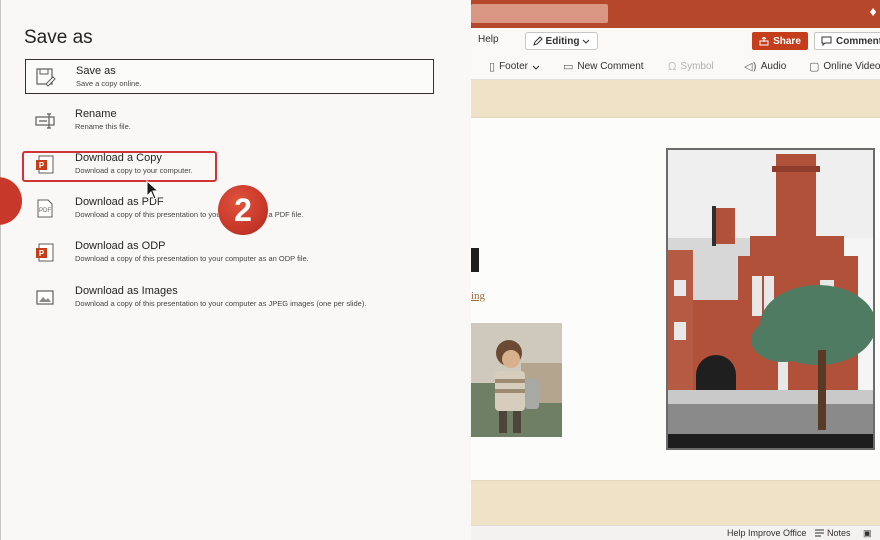  I want to click on comments-button: Comments, so click(847, 41).